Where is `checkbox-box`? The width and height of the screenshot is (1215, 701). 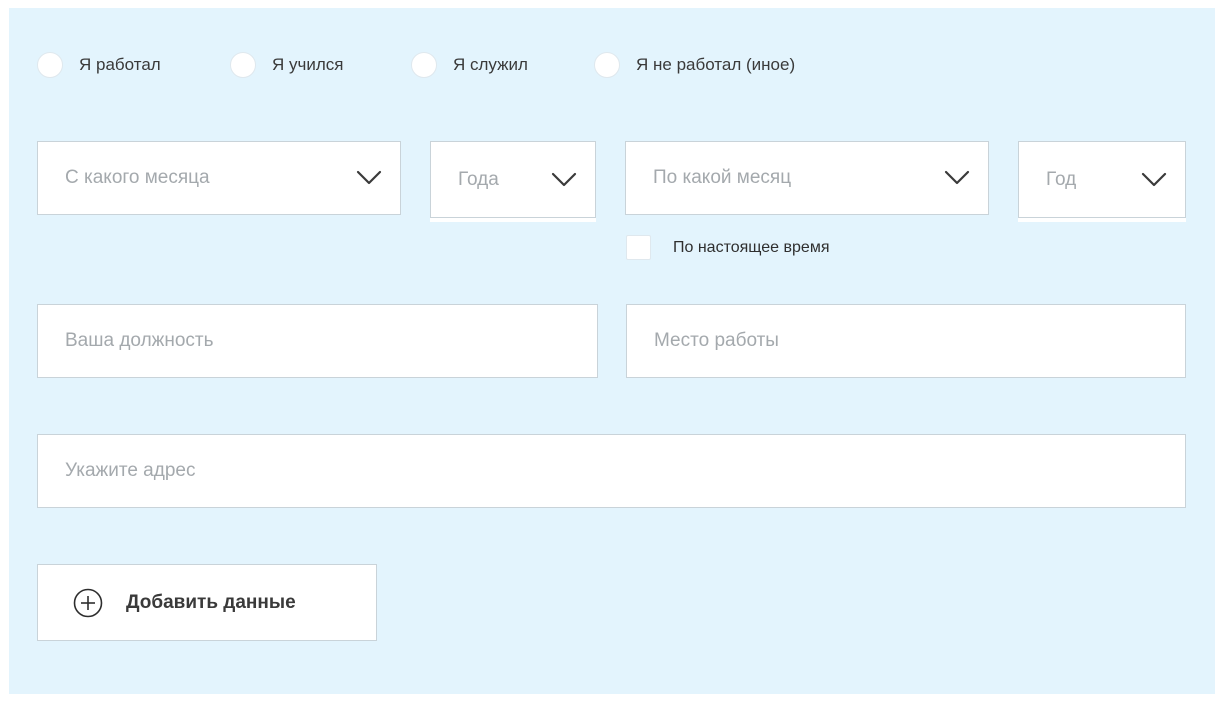 checkbox-box is located at coordinates (638, 247).